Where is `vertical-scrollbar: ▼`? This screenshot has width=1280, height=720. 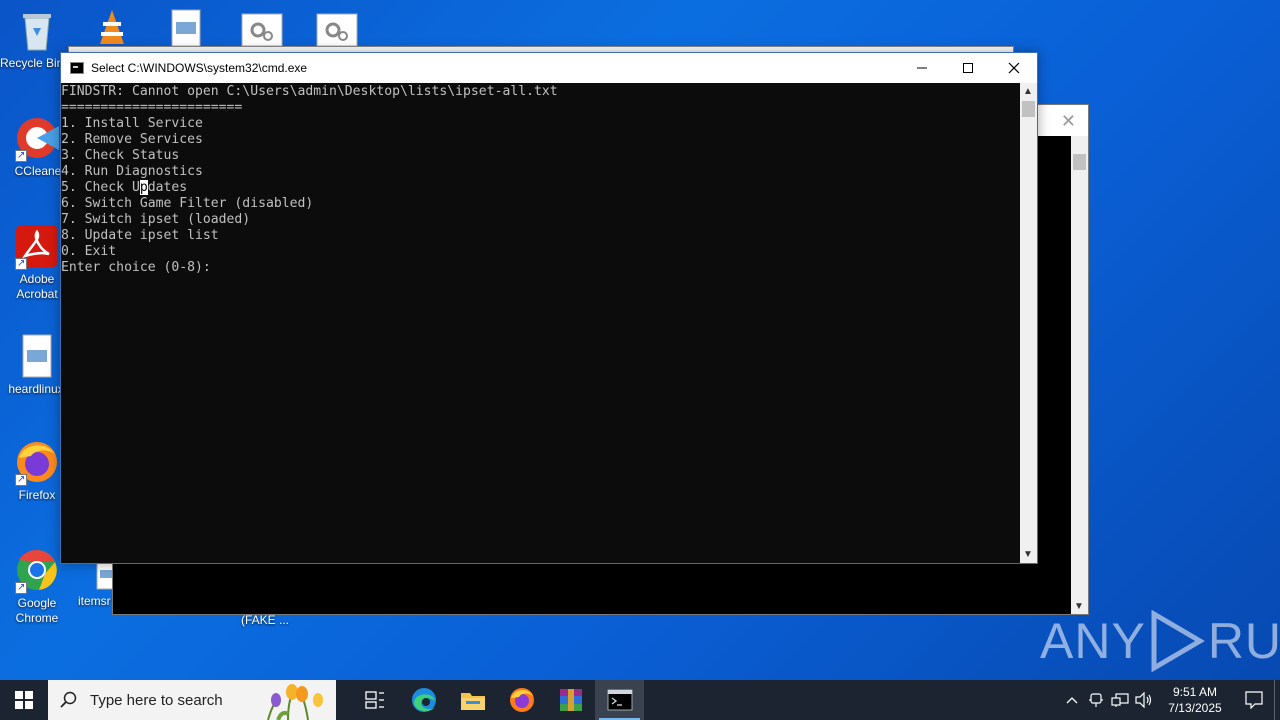
vertical-scrollbar: ▼ is located at coordinates (1079, 375).